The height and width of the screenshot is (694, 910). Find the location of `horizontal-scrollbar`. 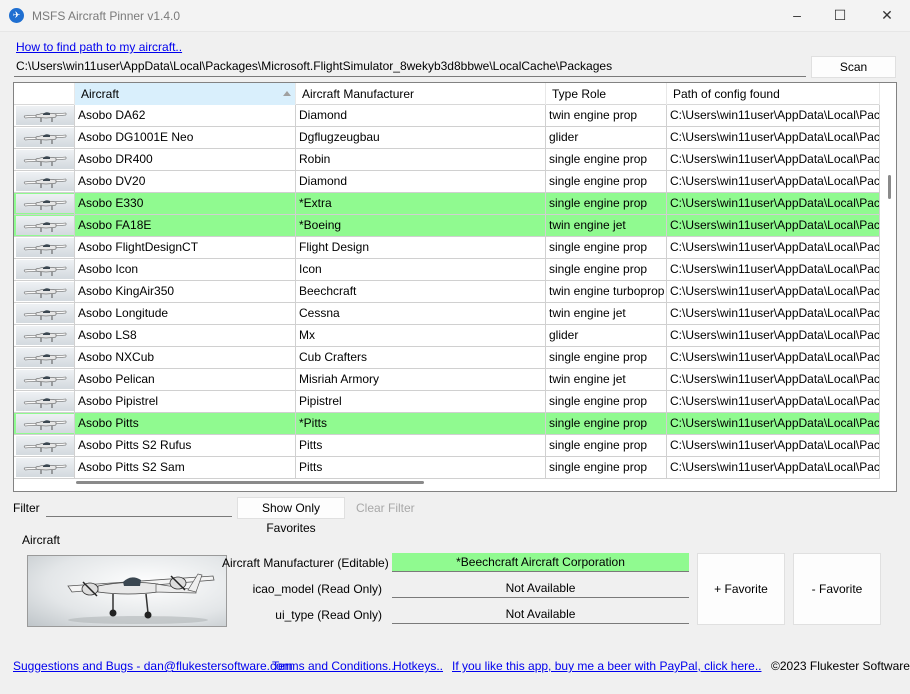

horizontal-scrollbar is located at coordinates (250, 482).